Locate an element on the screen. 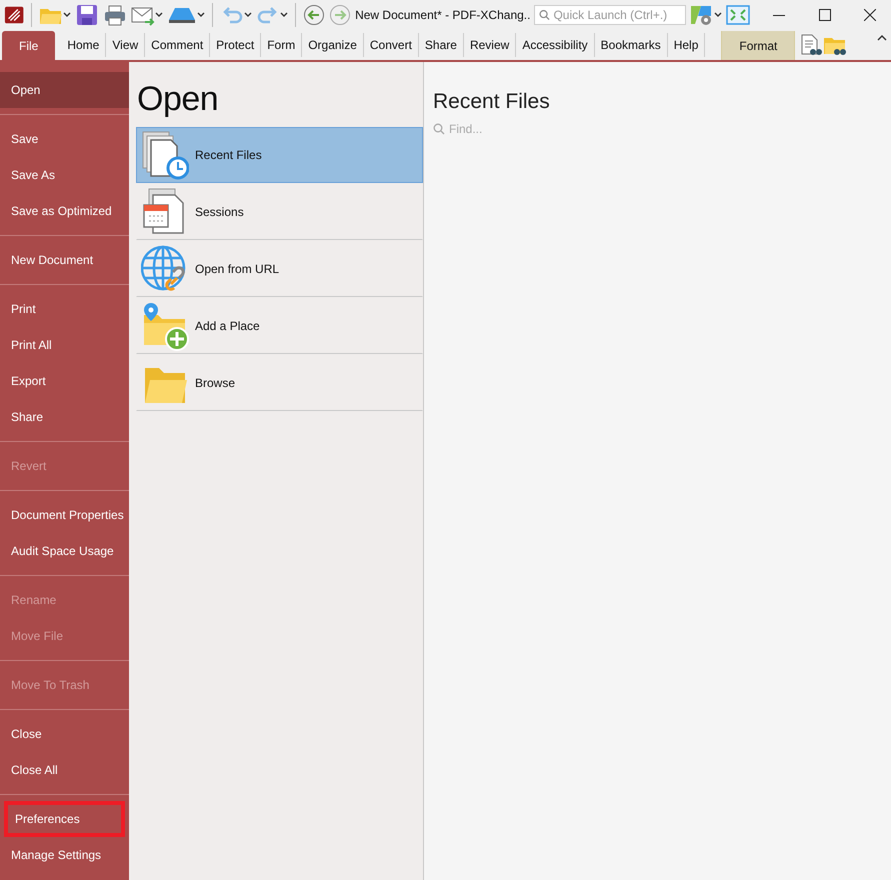 This screenshot has height=880, width=891. ribbon-tab: Comment is located at coordinates (177, 45).